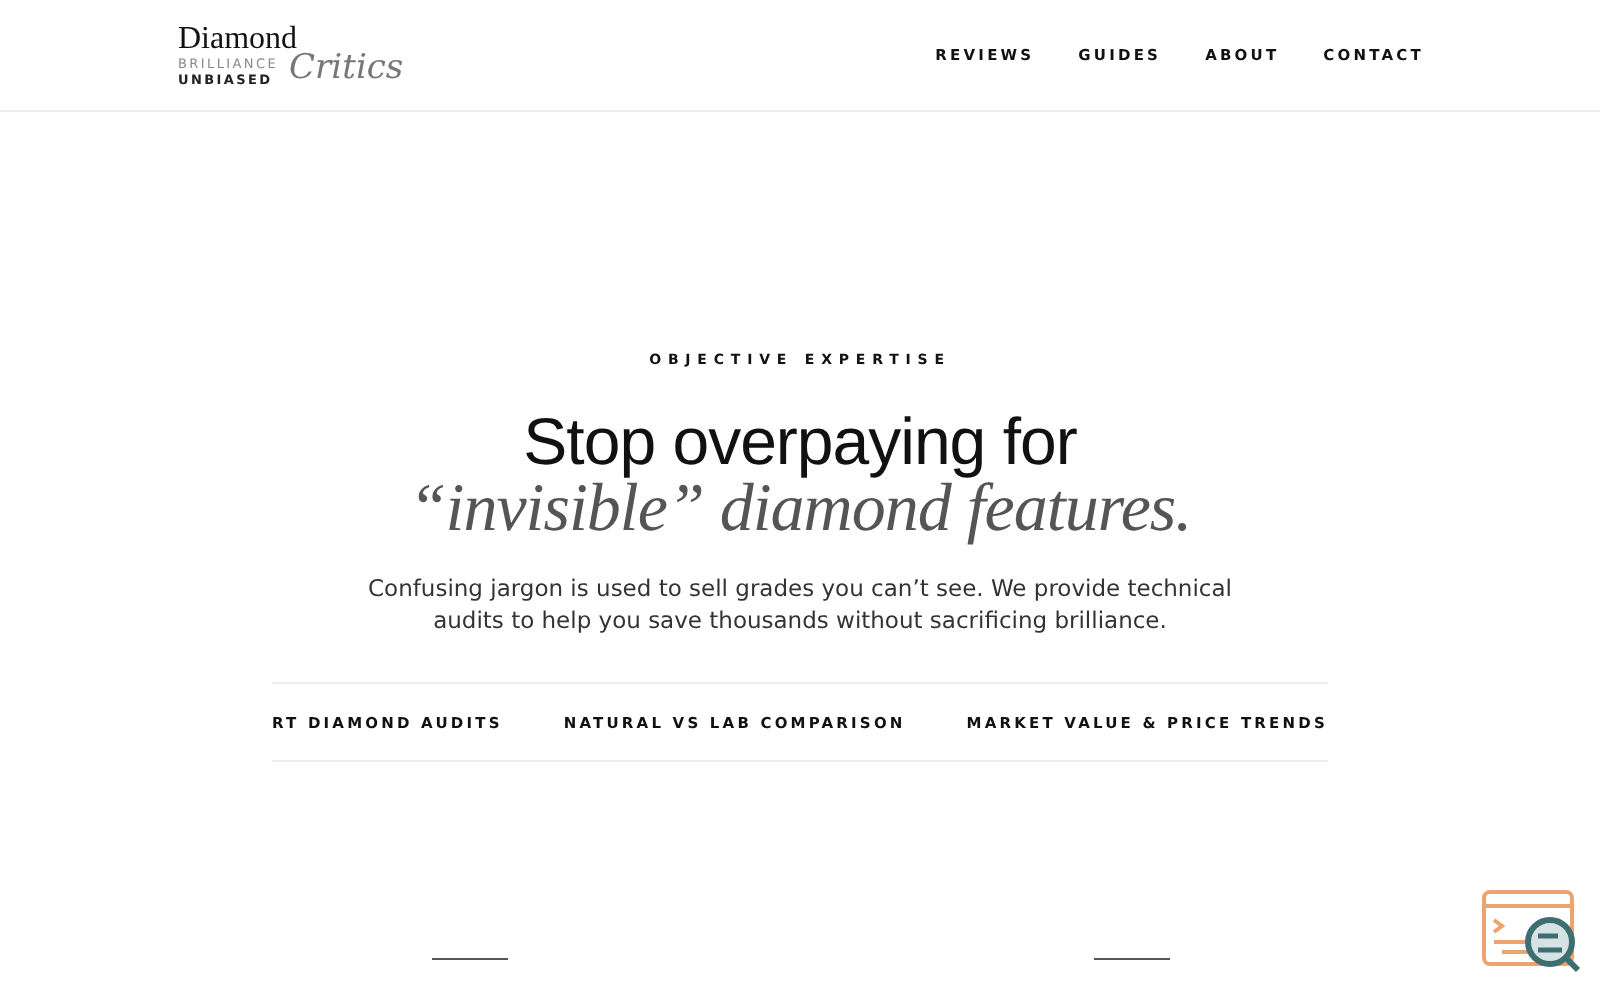  I want to click on hero-title: Stop overpaying for, so click(800, 442).